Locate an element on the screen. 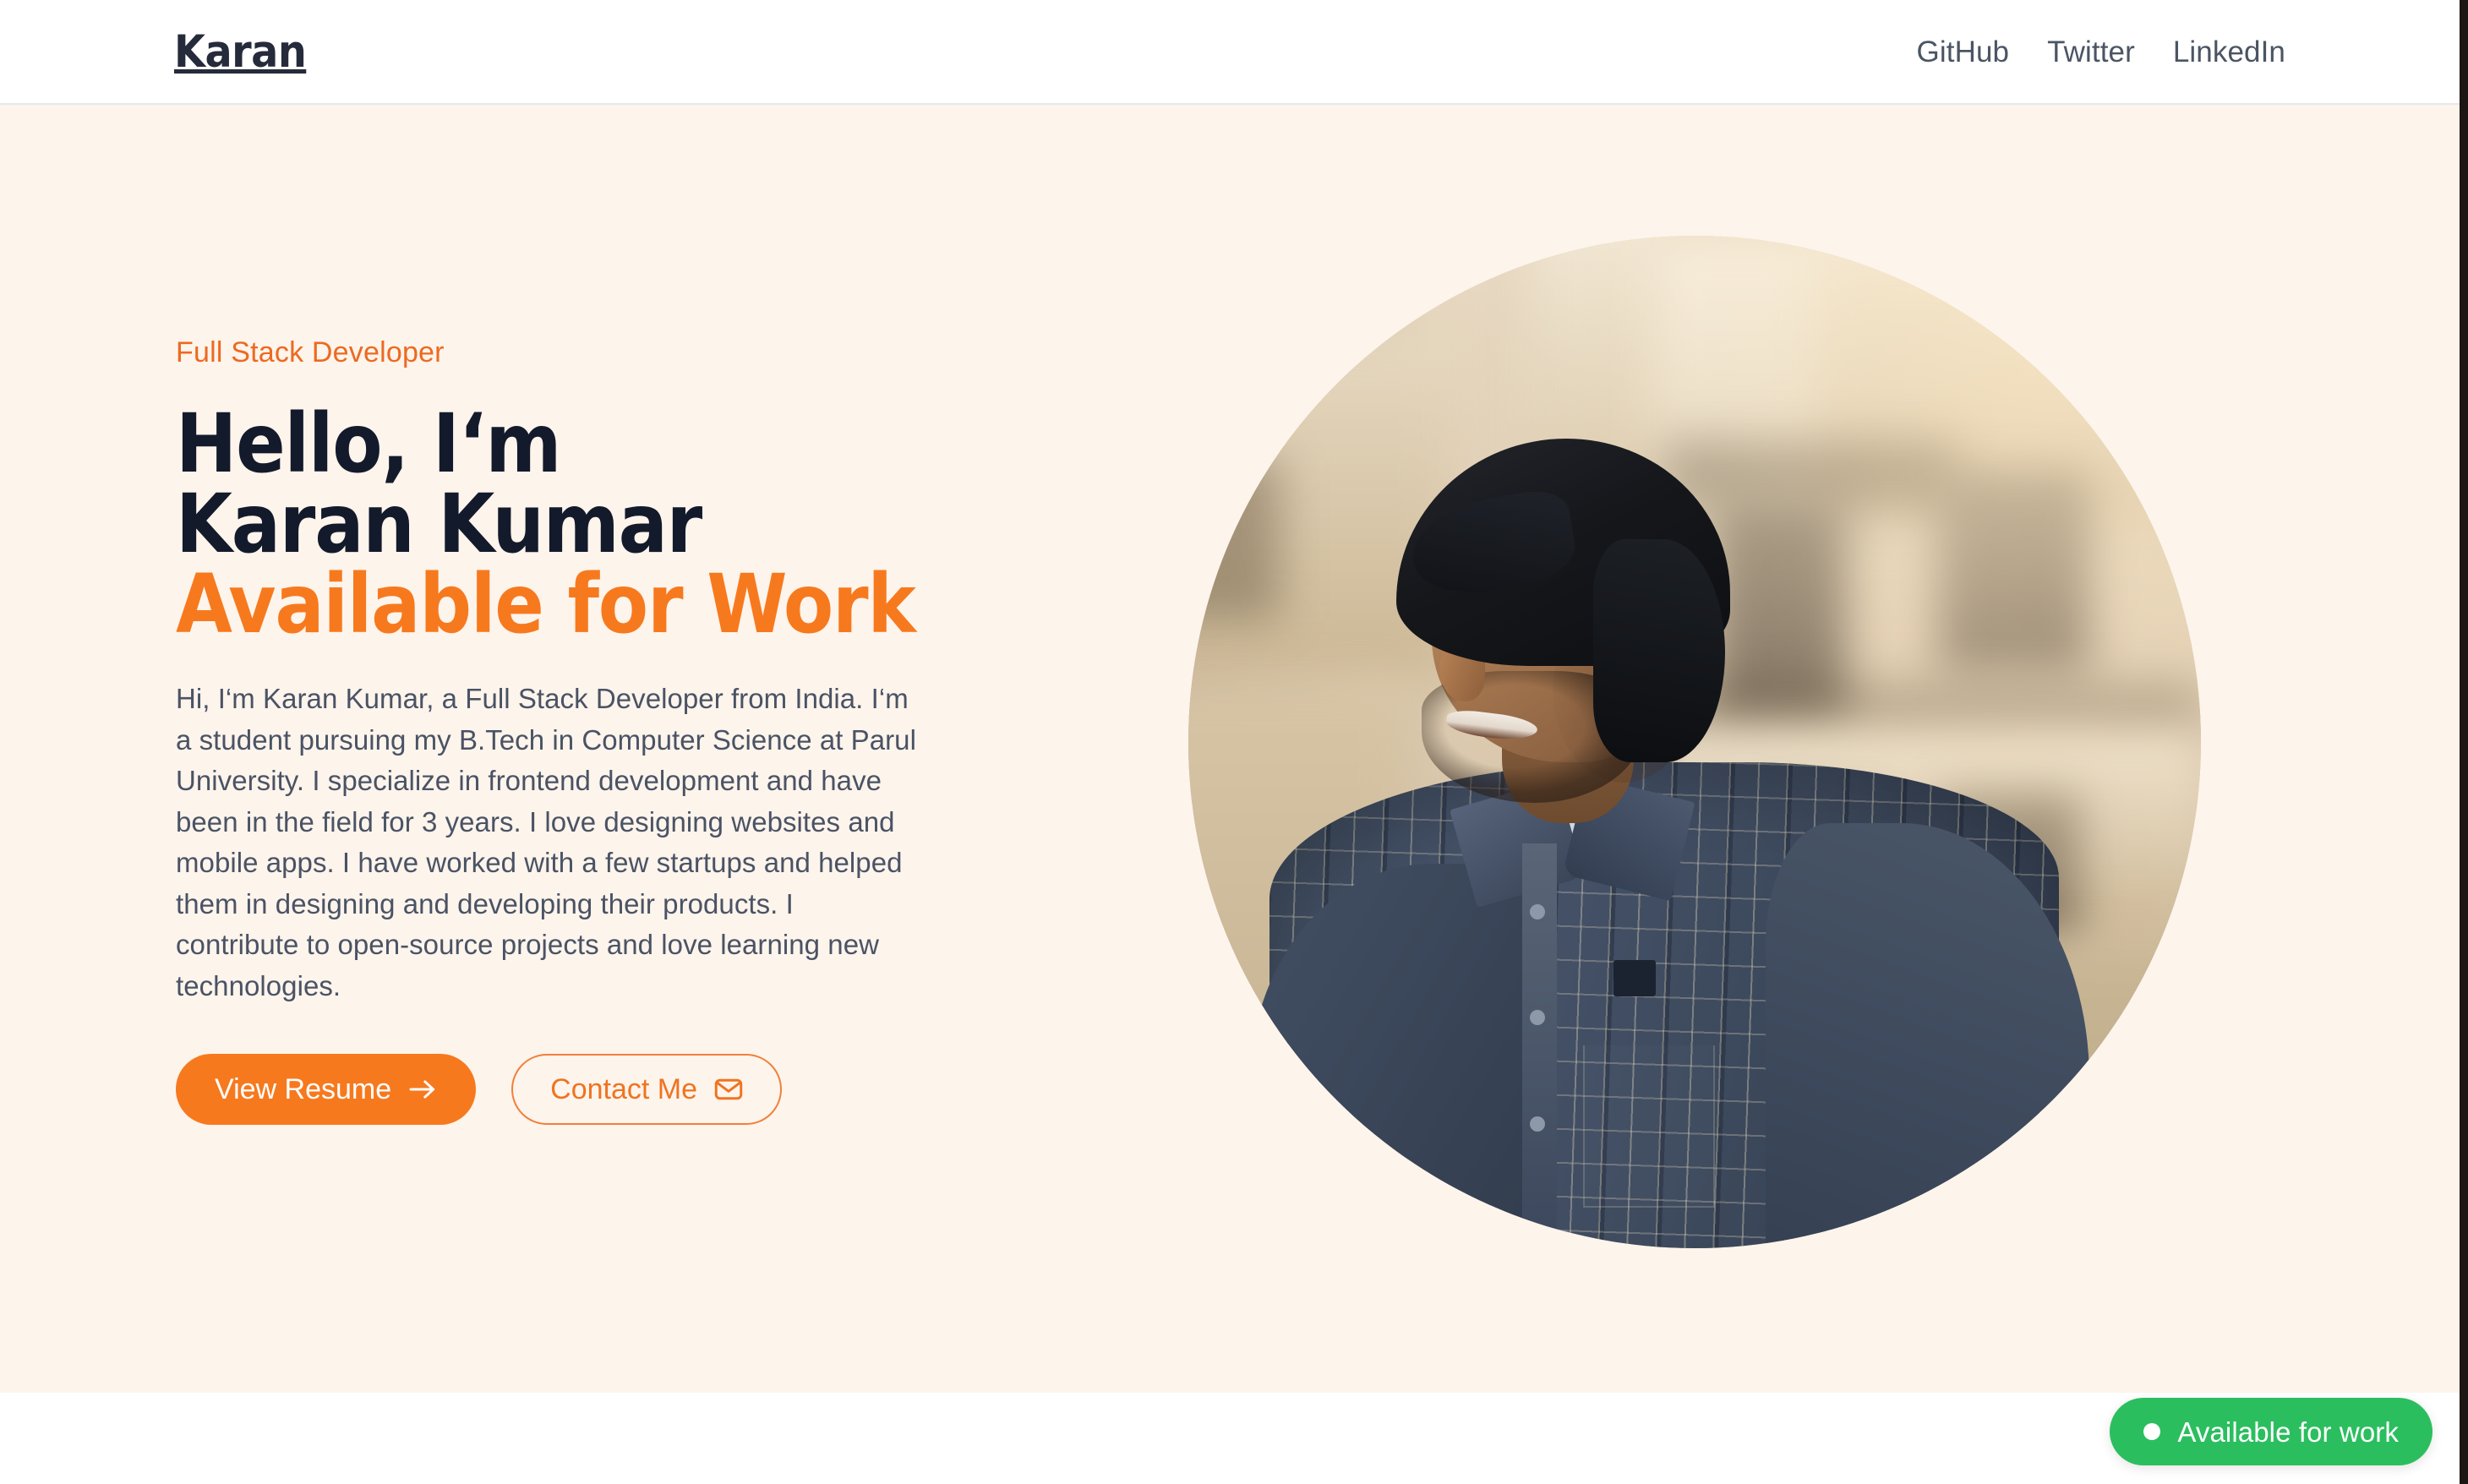 The image size is (2468, 1484). site-header: Karan GitHub Twitter LinkedIn is located at coordinates (1230, 53).